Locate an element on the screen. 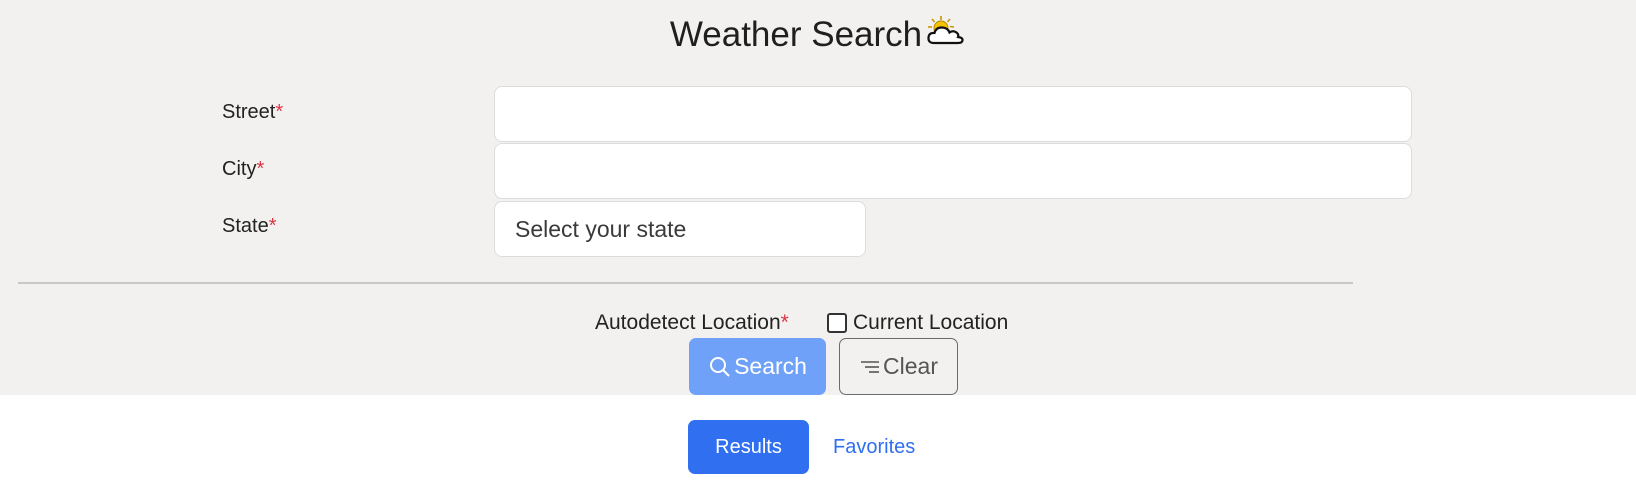 The width and height of the screenshot is (1636, 488). page-title: Weather Search is located at coordinates (818, 35).